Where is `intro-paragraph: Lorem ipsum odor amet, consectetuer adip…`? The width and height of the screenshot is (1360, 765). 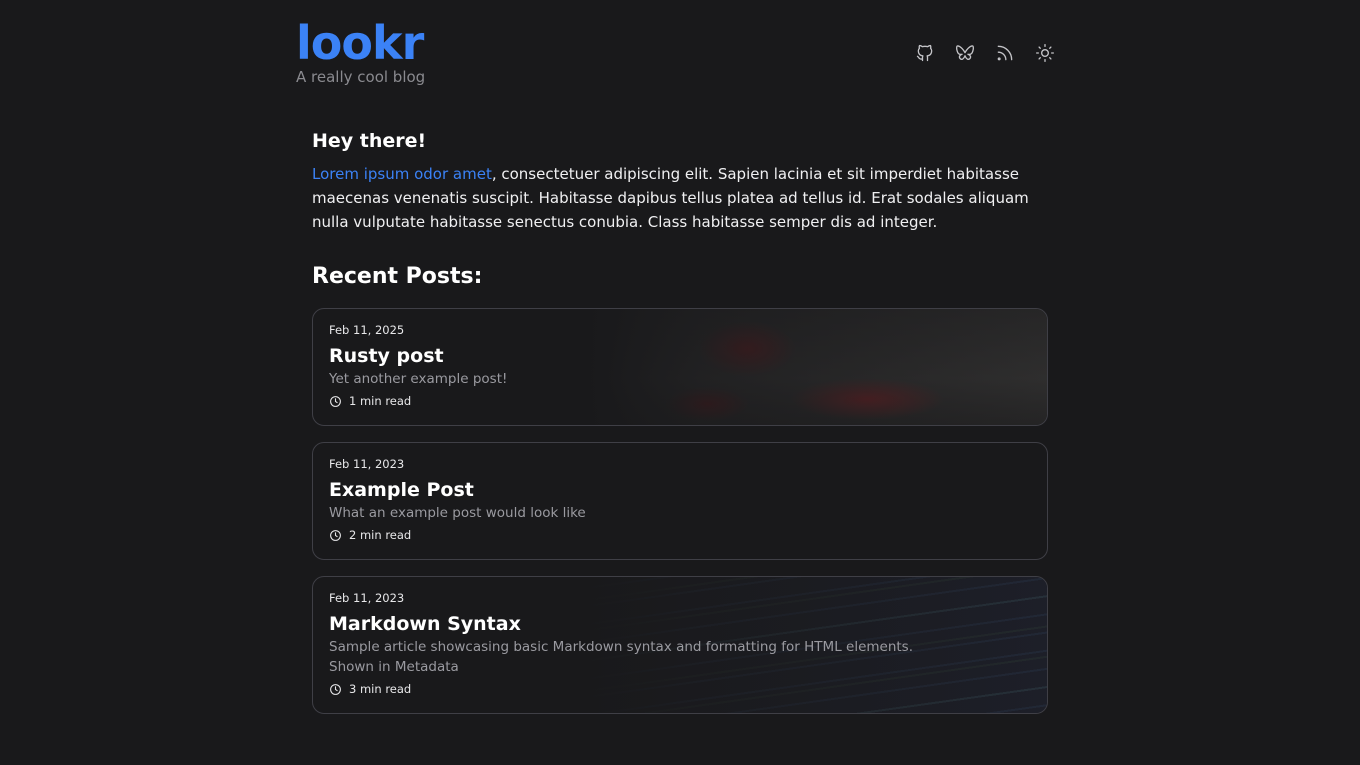 intro-paragraph: Lorem ipsum odor amet, consectetuer adip… is located at coordinates (680, 198).